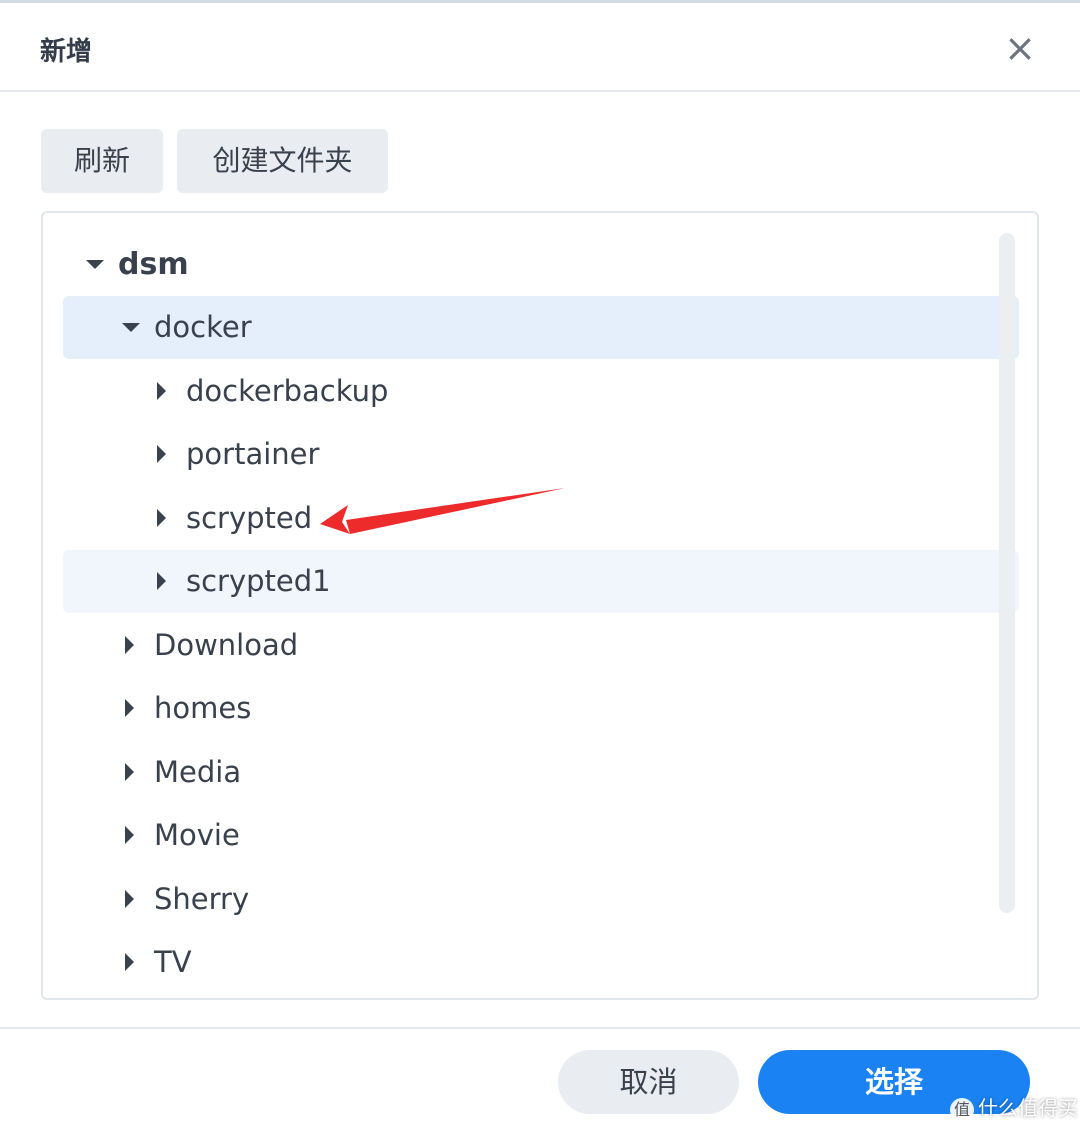  I want to click on tree-node-media: Media, so click(541, 772).